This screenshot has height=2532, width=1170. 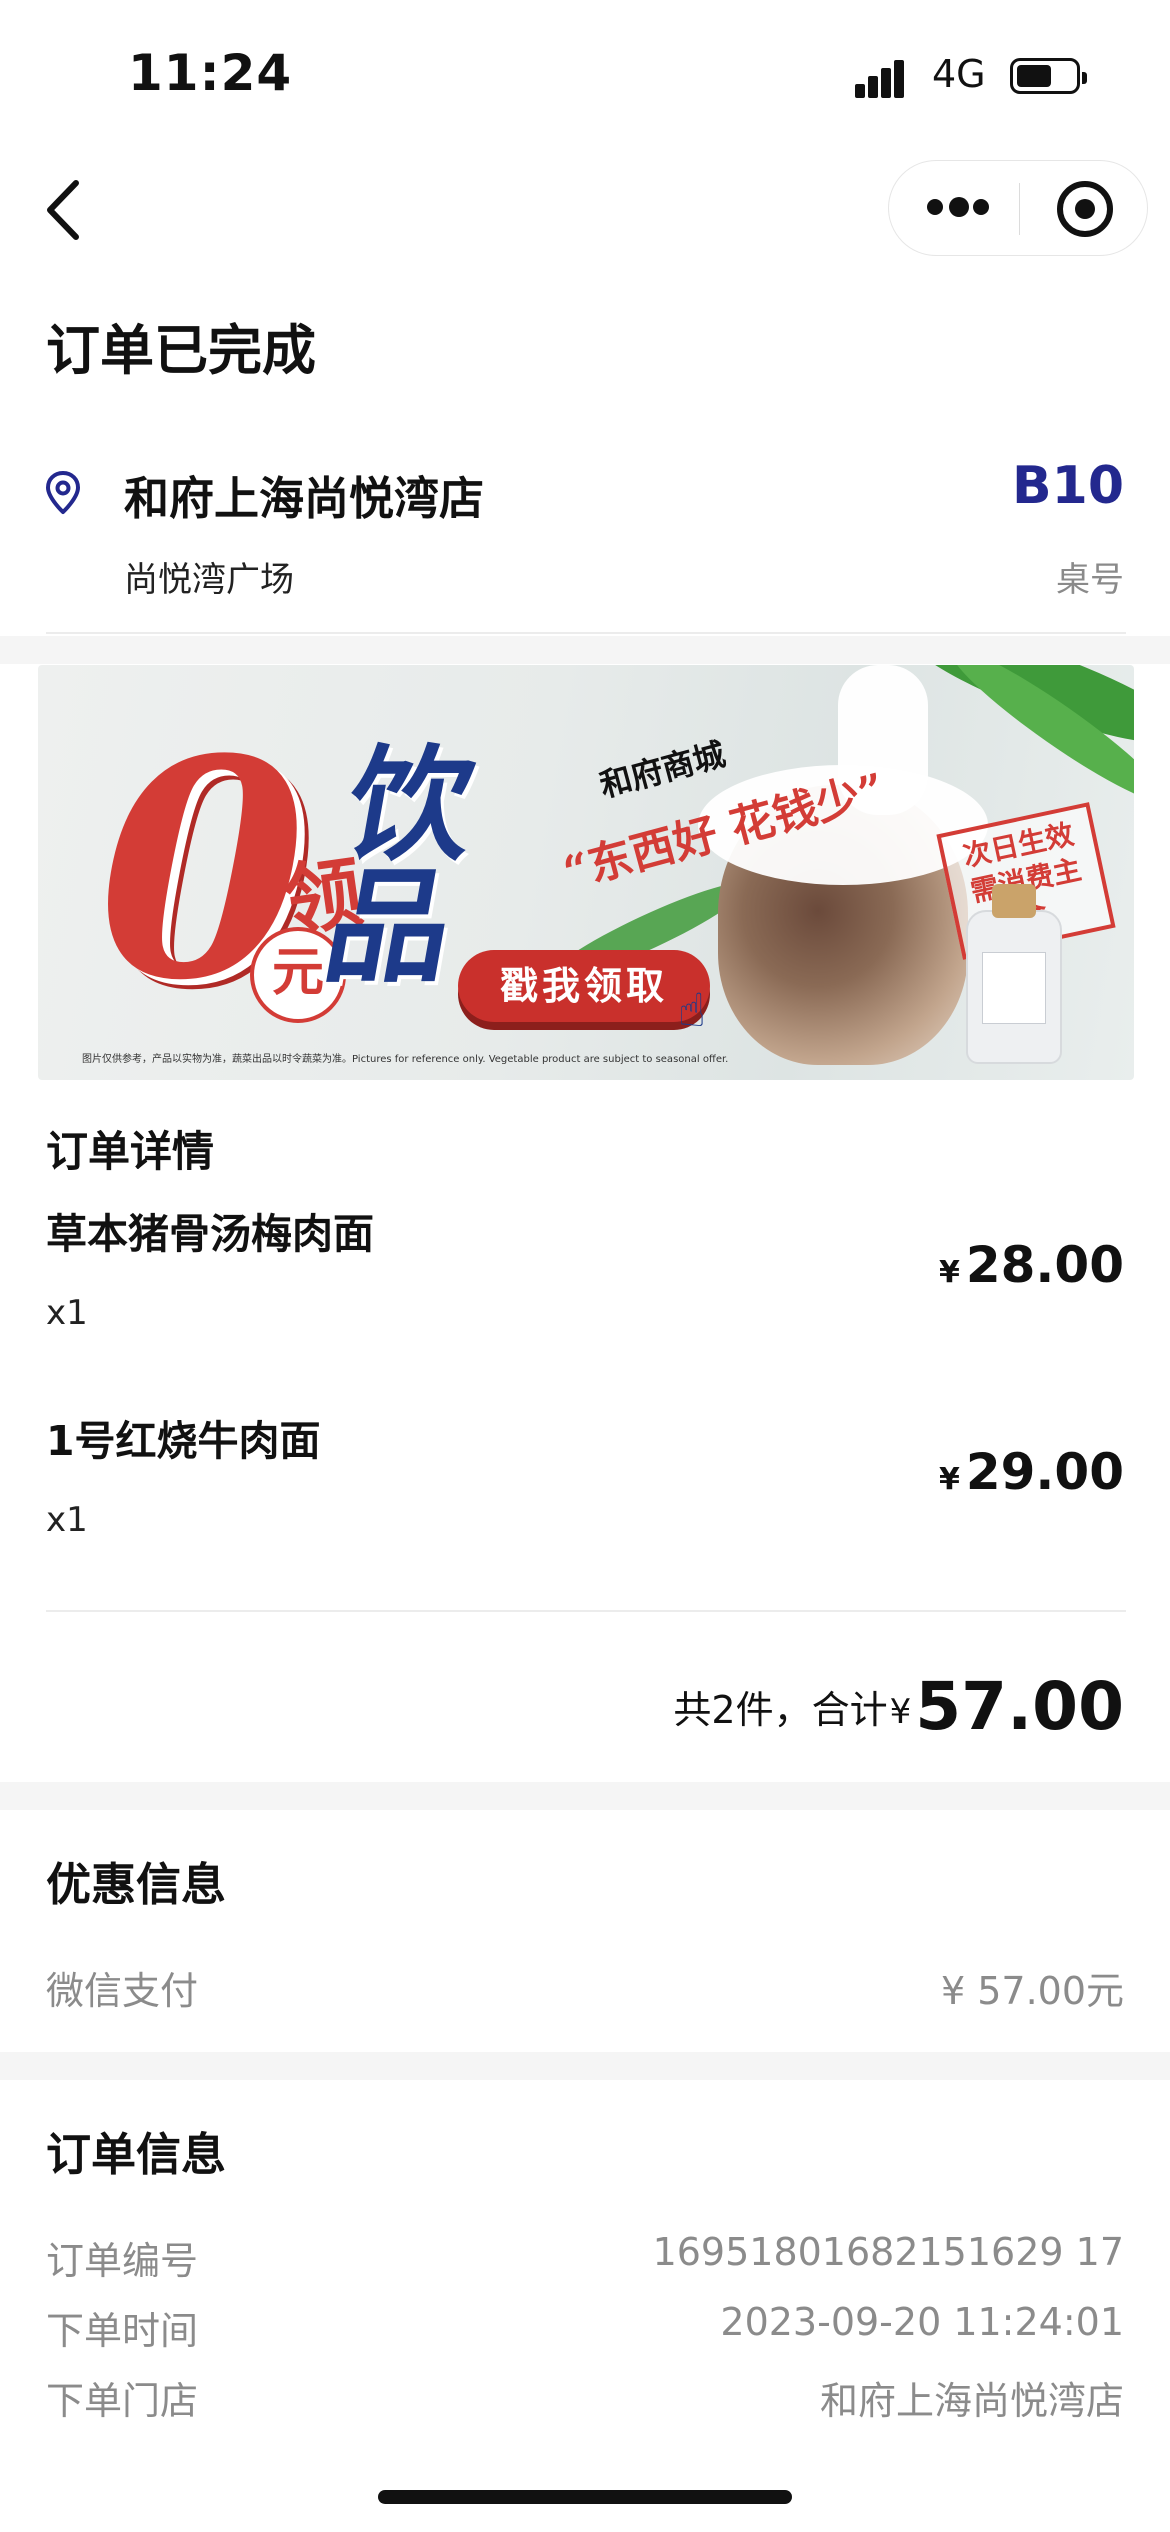 What do you see at coordinates (1090, 580) in the screenshot?
I see `table-label: 桌号` at bounding box center [1090, 580].